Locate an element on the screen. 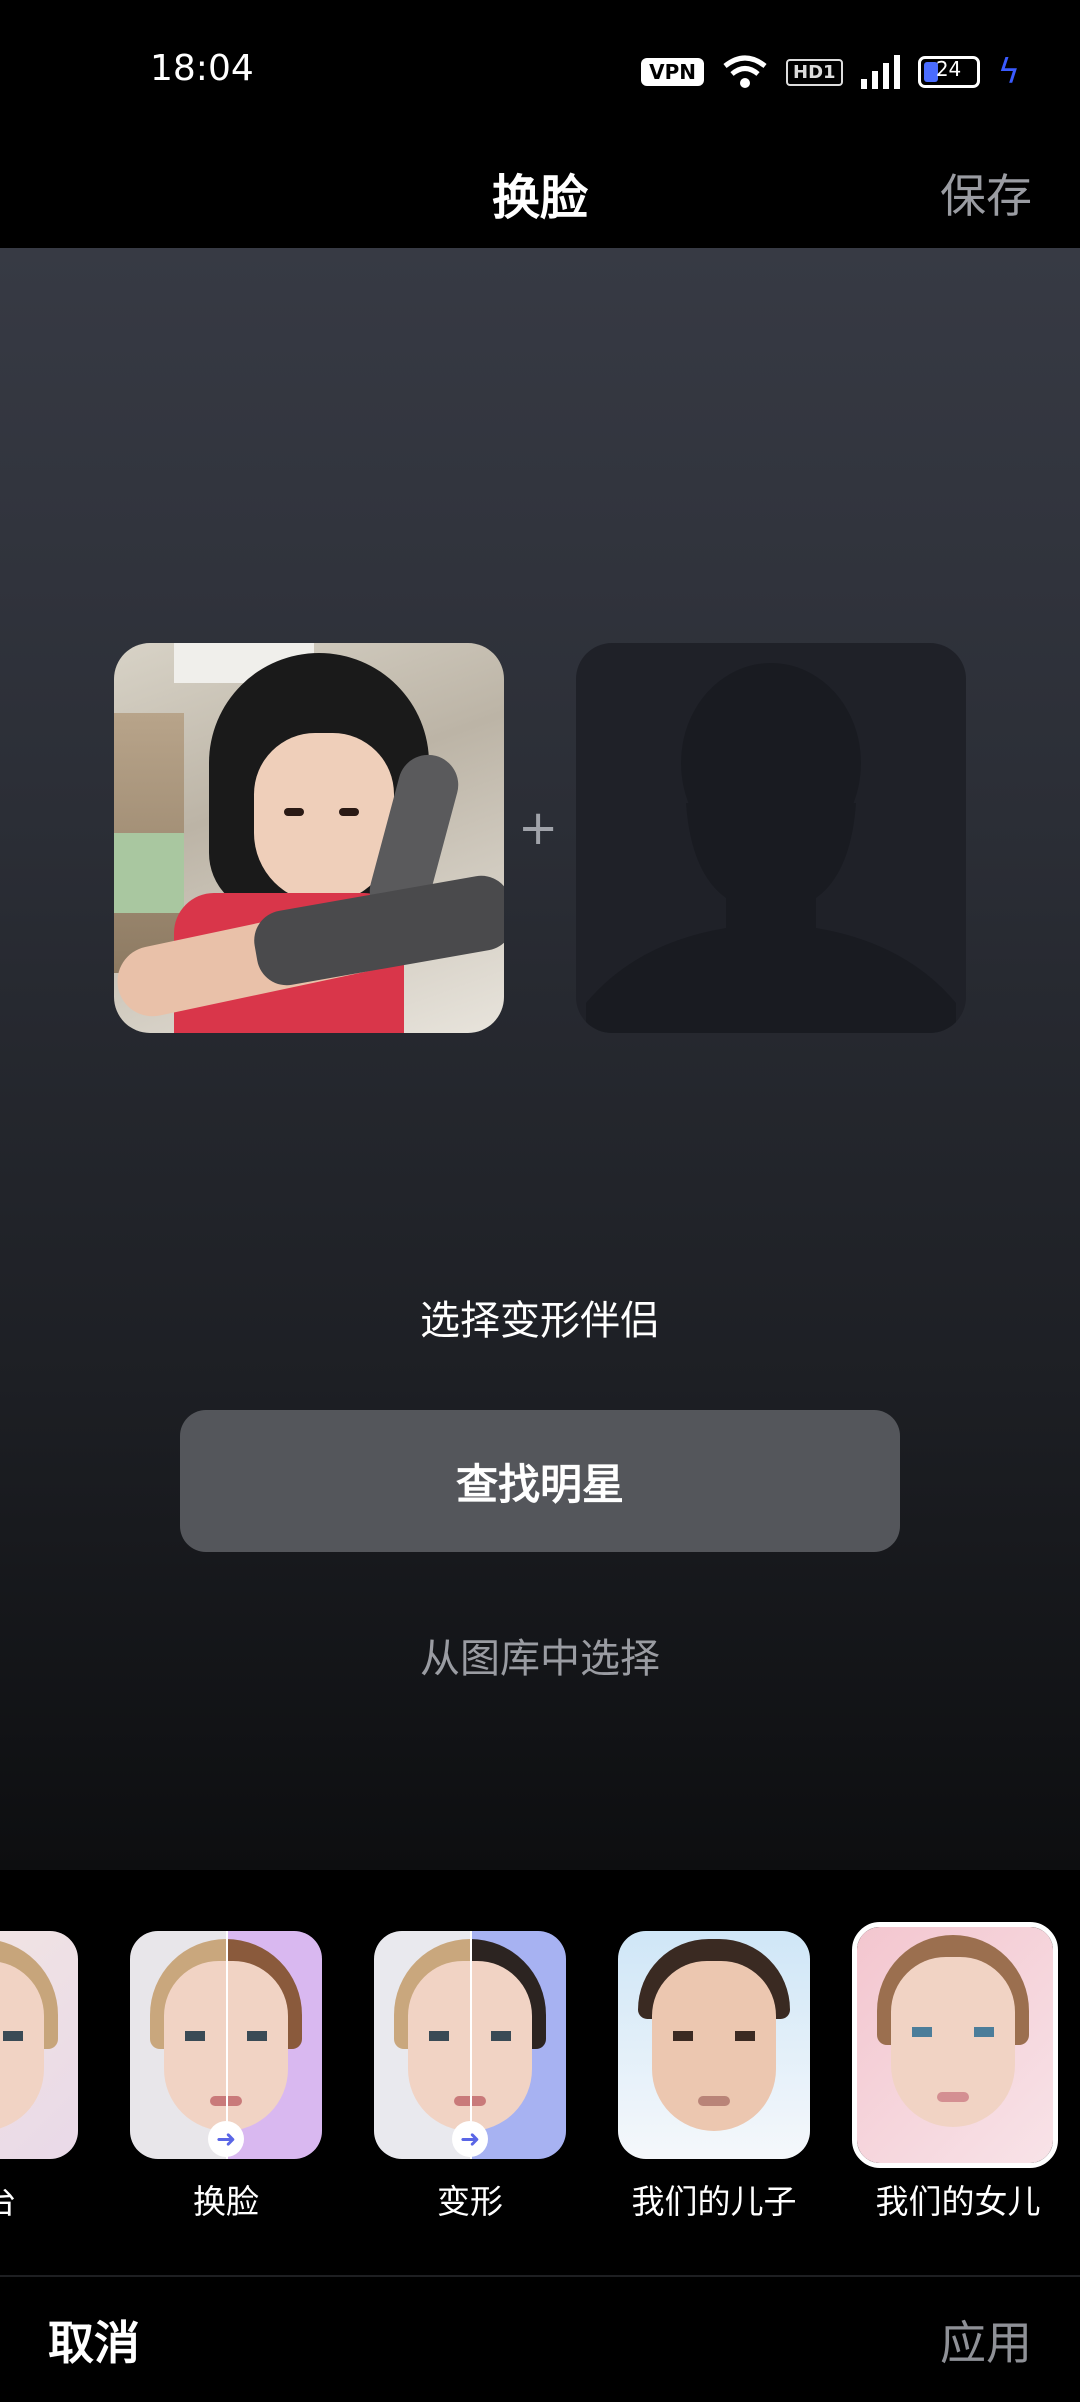 This screenshot has height=2402, width=1080. save-button: 保存 is located at coordinates (986, 193).